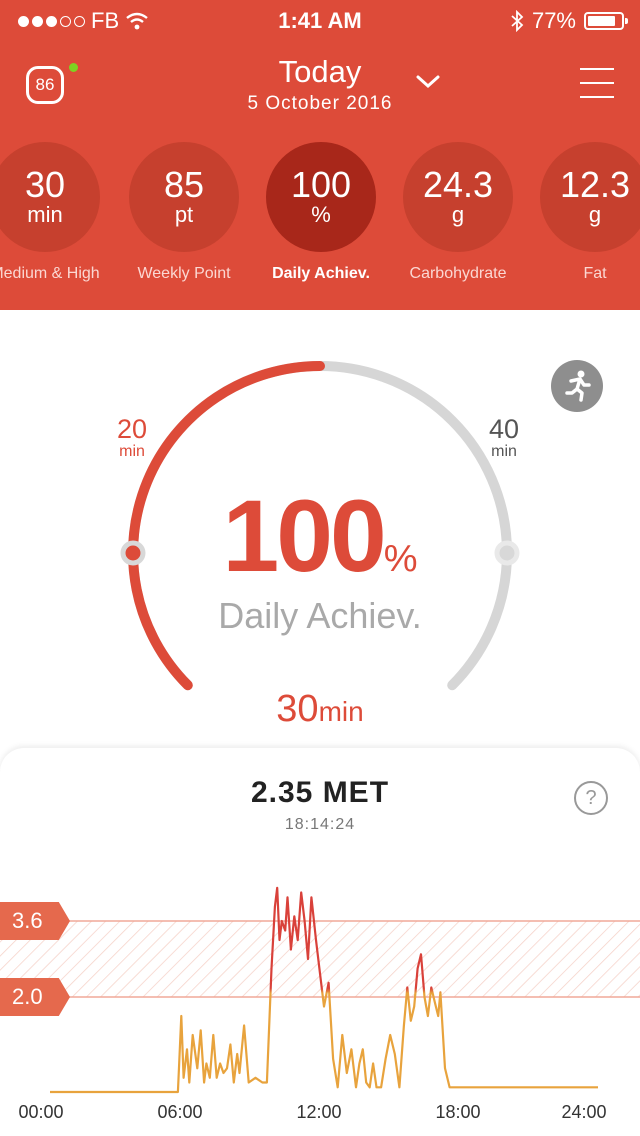 This screenshot has height=1136, width=640. Describe the element at coordinates (321, 273) in the screenshot. I see `summary-label: Daily Achiev.` at that location.